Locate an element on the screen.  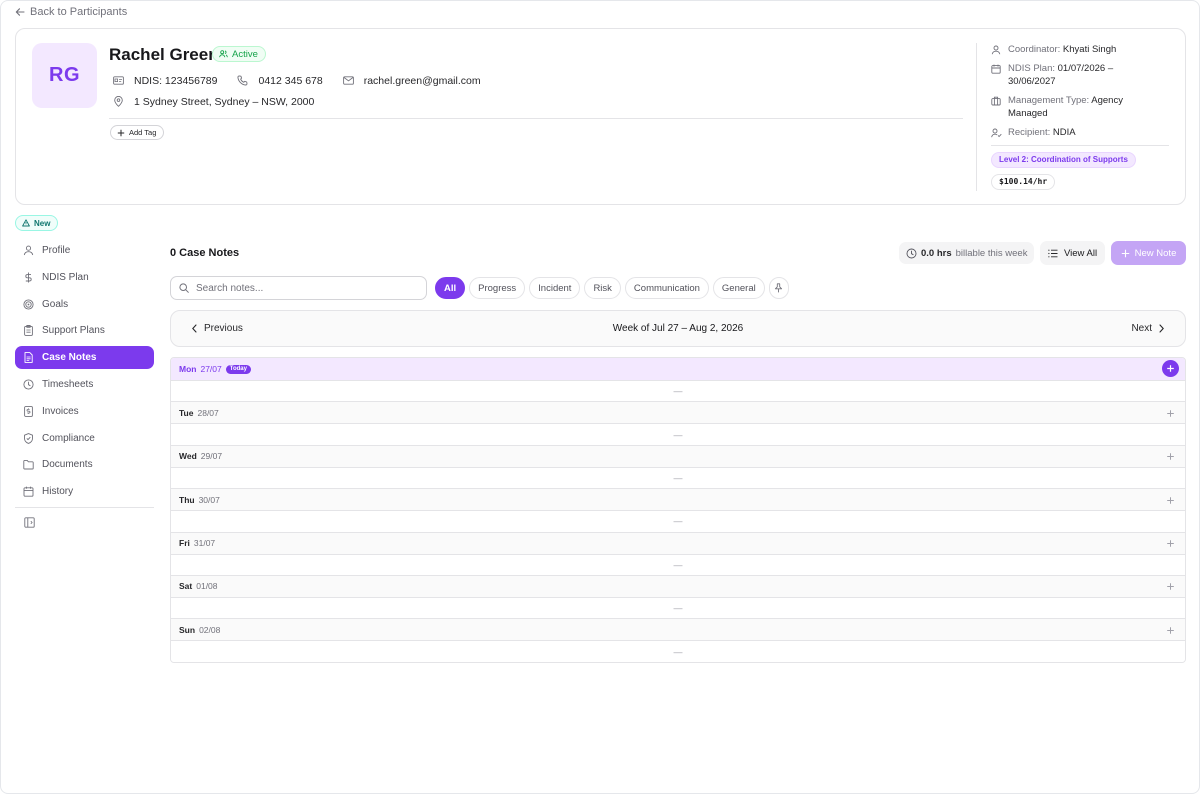
rate-badge: $100.14/hr is located at coordinates (1023, 182).